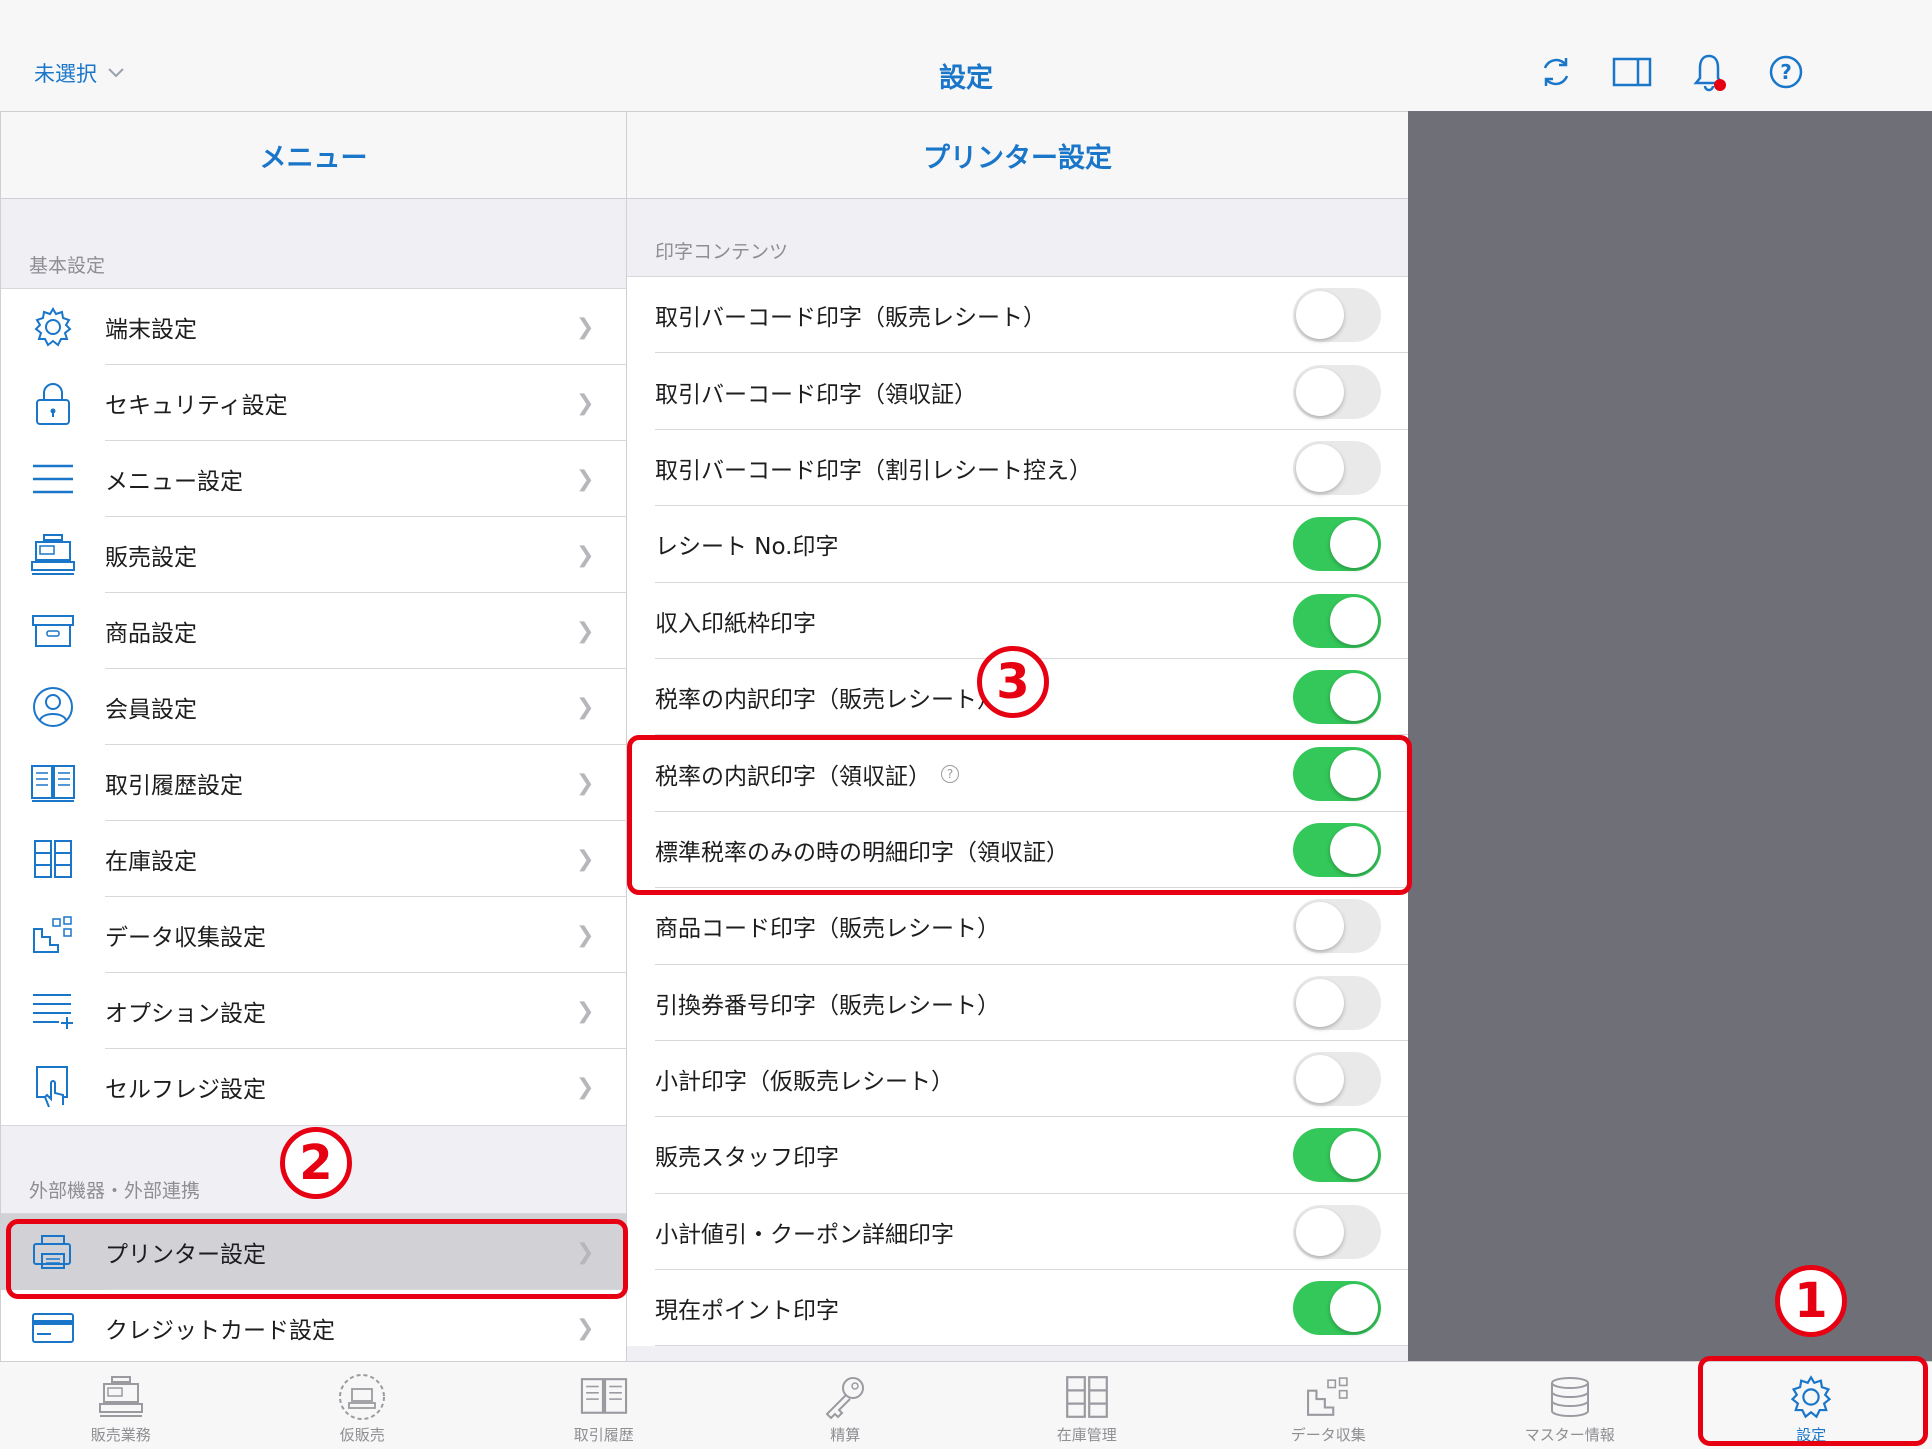 Image resolution: width=1932 pixels, height=1449 pixels. What do you see at coordinates (313, 403) in the screenshot?
I see `menu-item-security: セキュリティ設定 ❯` at bounding box center [313, 403].